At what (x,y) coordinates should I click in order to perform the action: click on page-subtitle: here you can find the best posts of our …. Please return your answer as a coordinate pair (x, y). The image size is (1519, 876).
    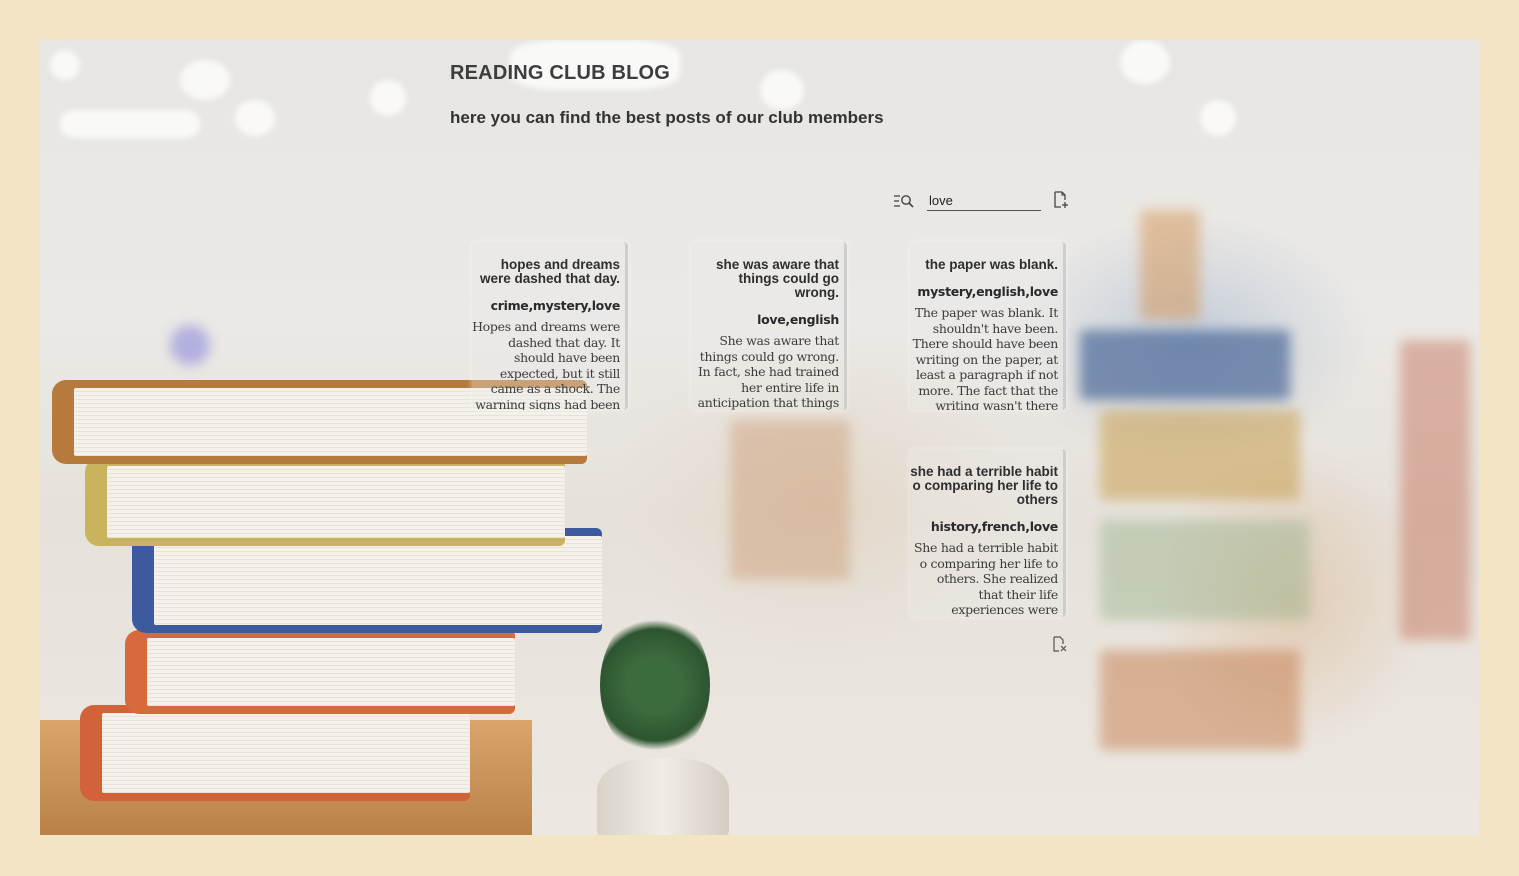
    Looking at the image, I should click on (667, 117).